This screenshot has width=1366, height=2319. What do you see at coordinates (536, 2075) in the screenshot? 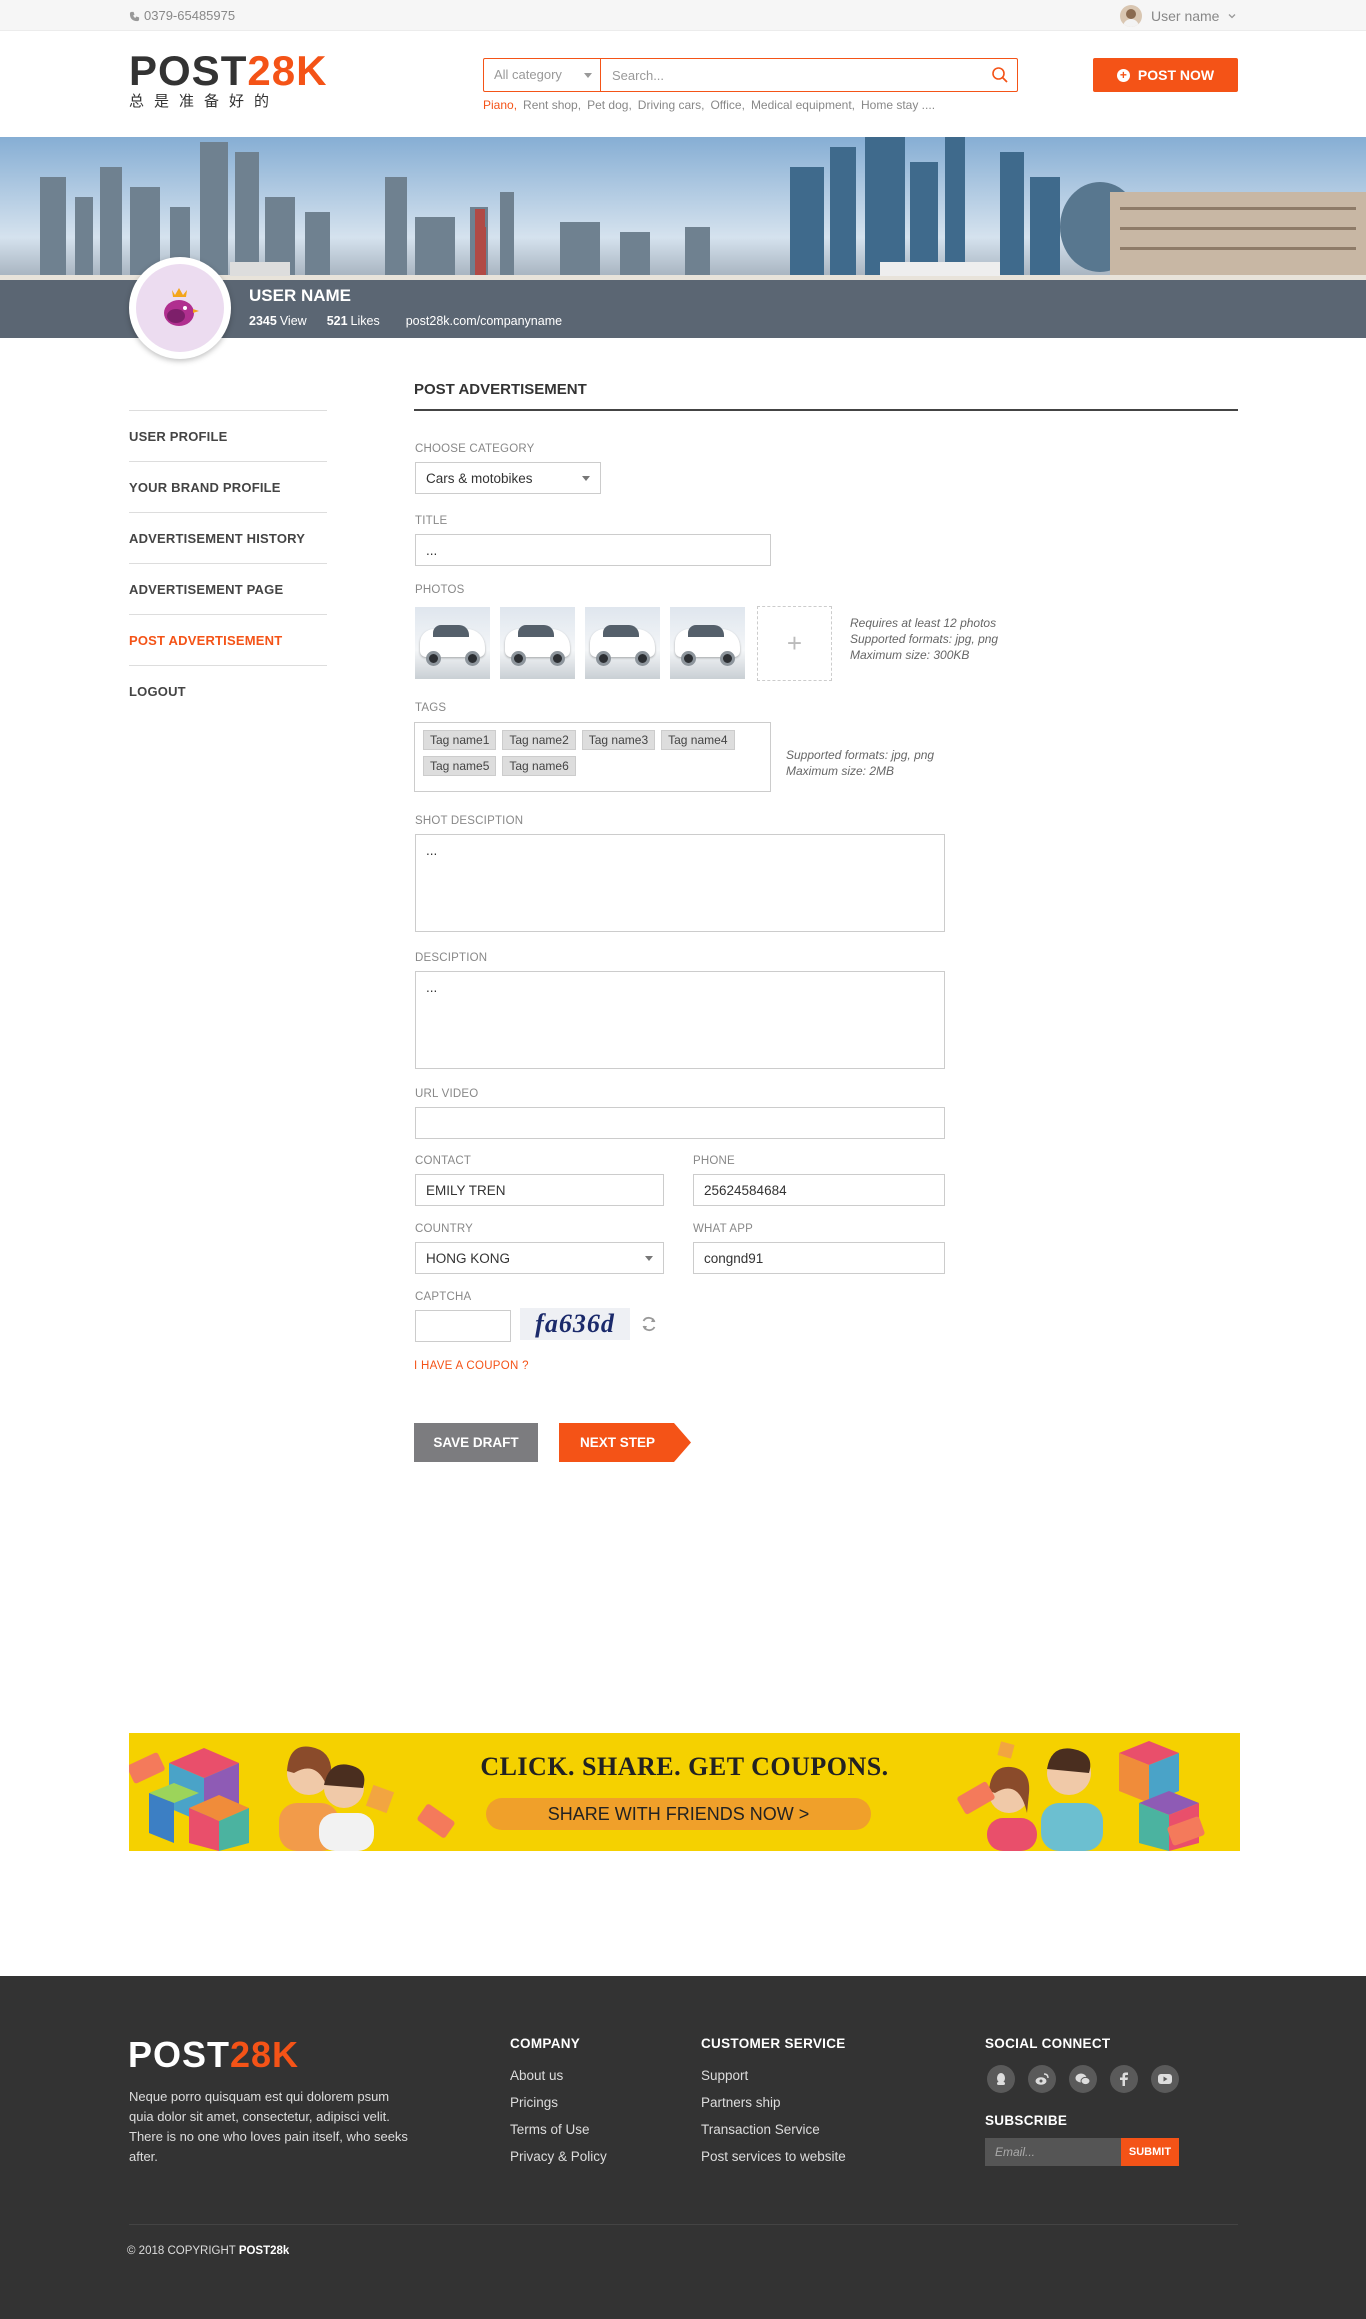
I see `footer-link-about: About us` at bounding box center [536, 2075].